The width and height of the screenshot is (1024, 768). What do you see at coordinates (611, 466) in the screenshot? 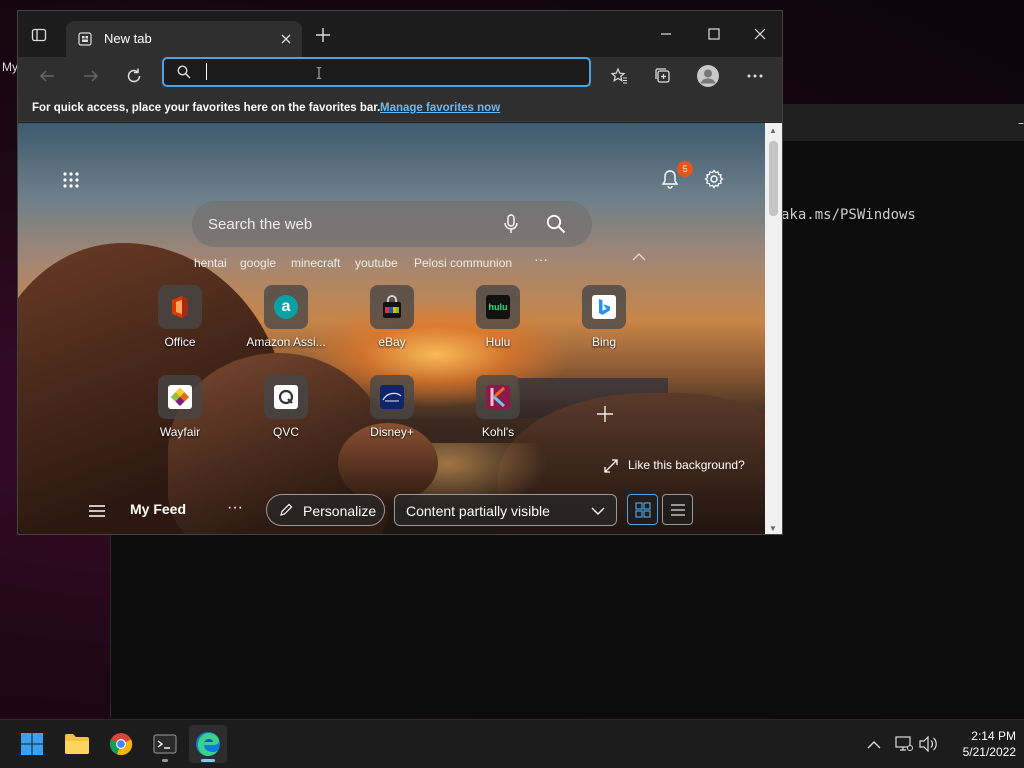
I see `expand-arrows-icon` at bounding box center [611, 466].